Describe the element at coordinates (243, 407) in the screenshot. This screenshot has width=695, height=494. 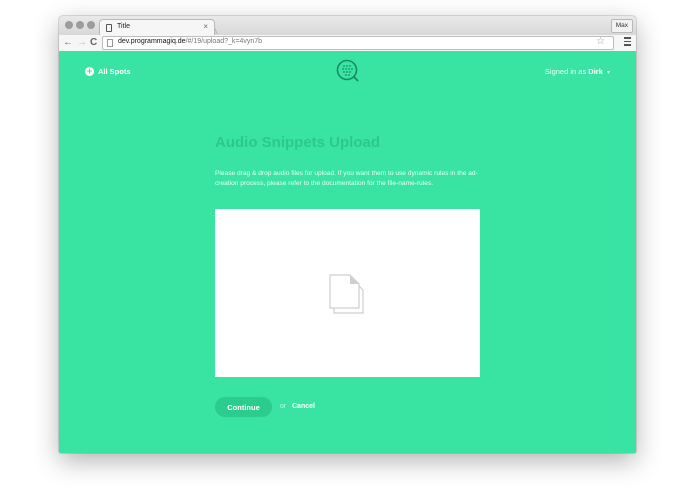
I see `continue-button: Continue` at that location.